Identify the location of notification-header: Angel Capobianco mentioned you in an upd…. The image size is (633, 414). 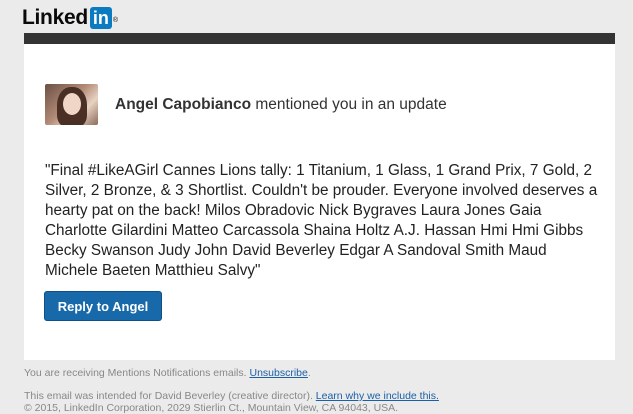
(246, 104).